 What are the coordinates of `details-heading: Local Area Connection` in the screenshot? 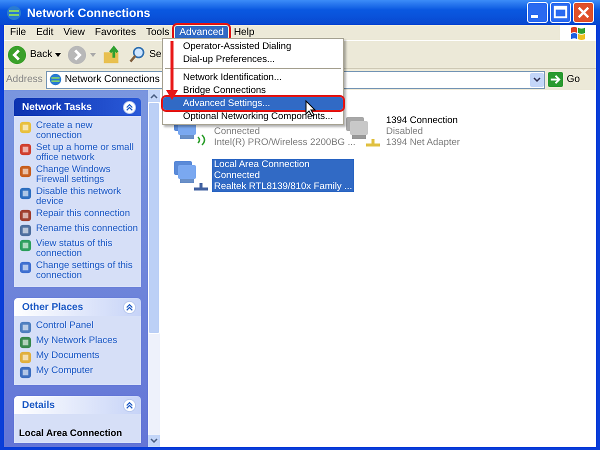 It's located at (71, 433).